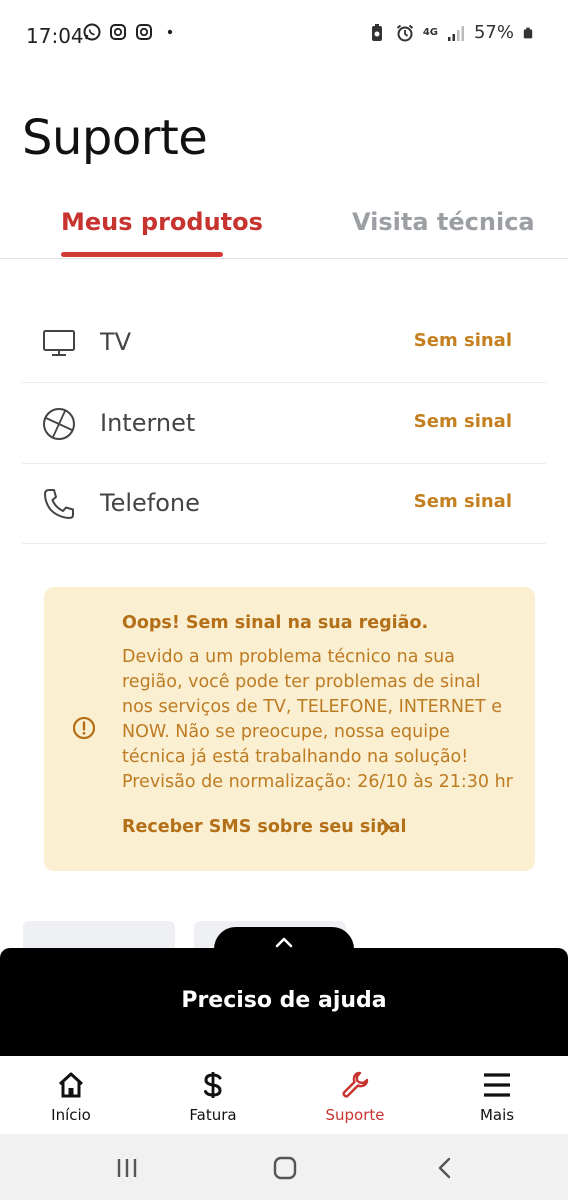  What do you see at coordinates (386, 827) in the screenshot?
I see `chevron-right-icon` at bounding box center [386, 827].